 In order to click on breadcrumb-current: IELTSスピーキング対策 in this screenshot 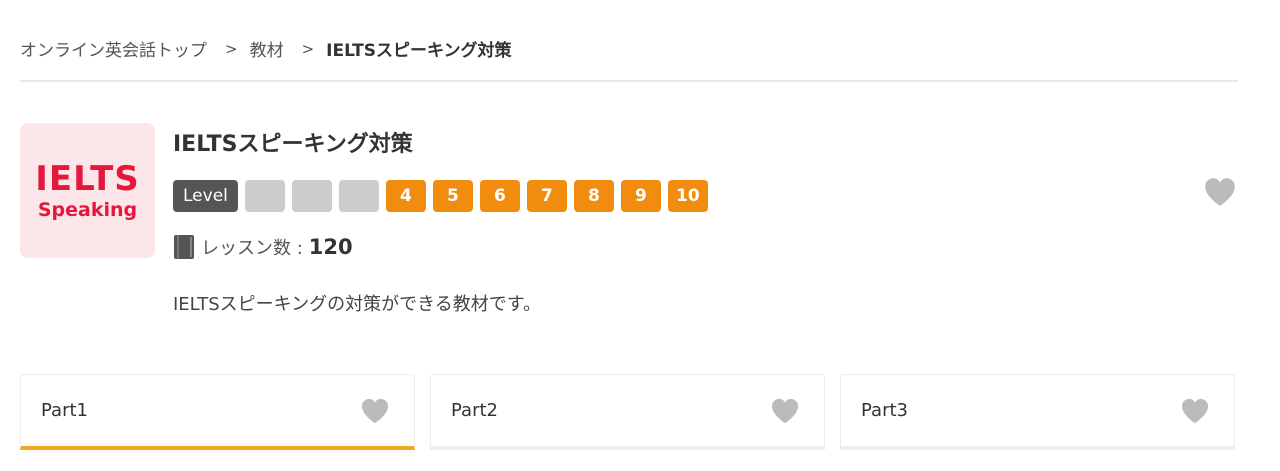, I will do `click(419, 51)`.